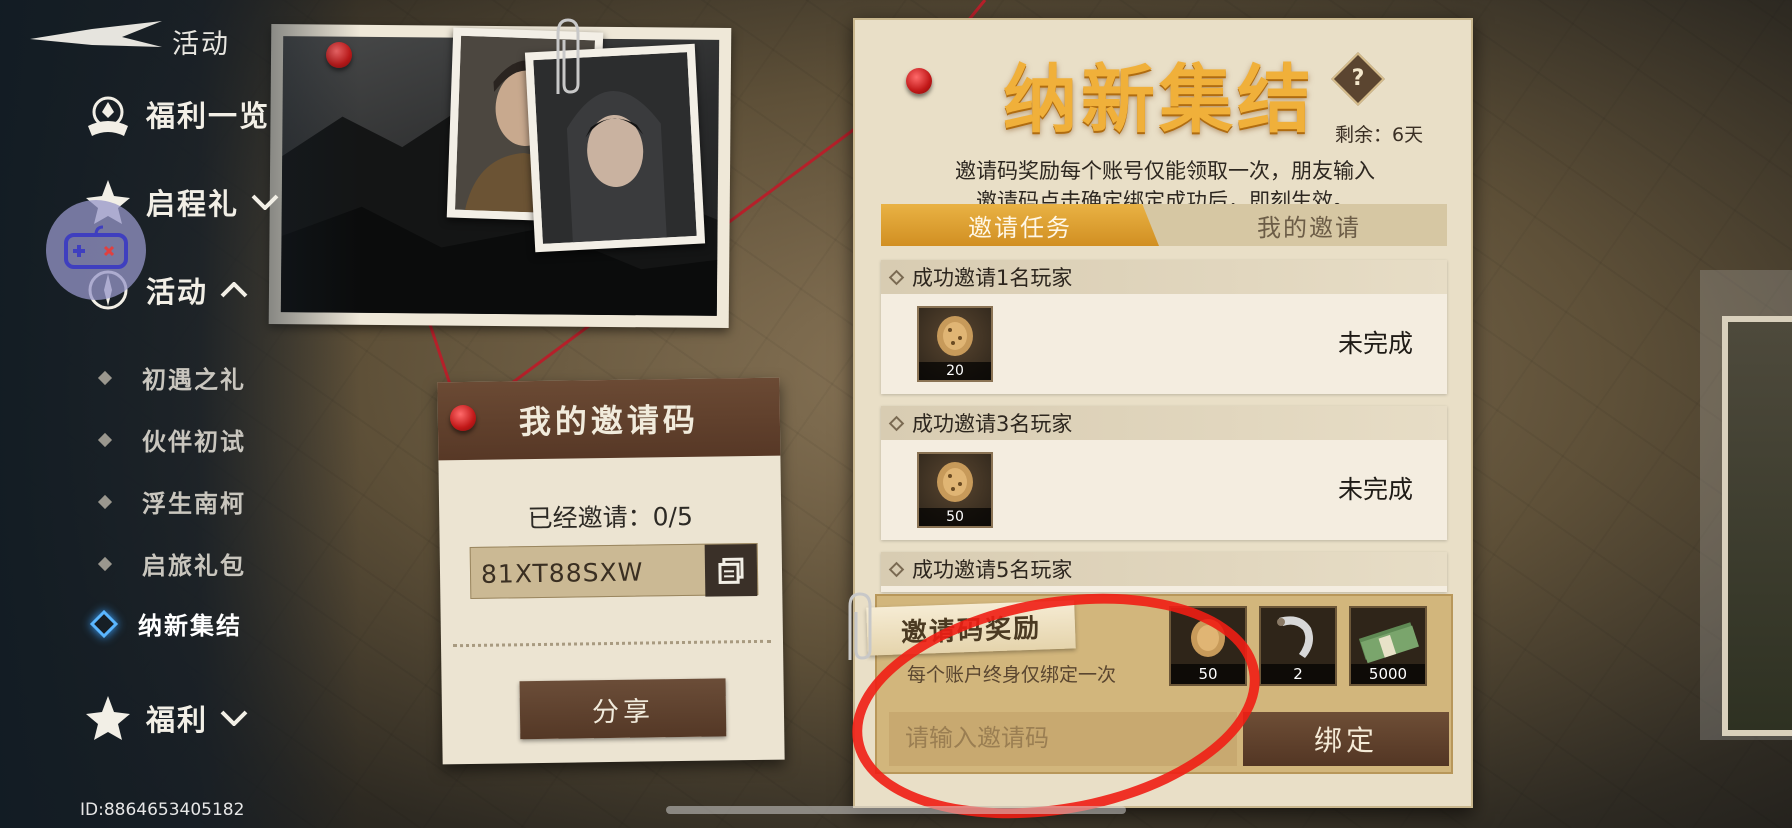  I want to click on task-title: 成功邀请1名玩家, so click(992, 278).